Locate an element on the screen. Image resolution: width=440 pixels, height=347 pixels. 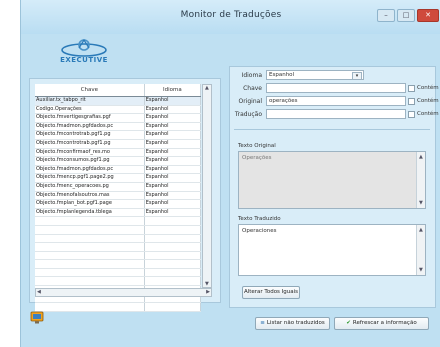
cell-chave: Objecto.fmenc_operacoes.pg is located at coordinates (90, 187).